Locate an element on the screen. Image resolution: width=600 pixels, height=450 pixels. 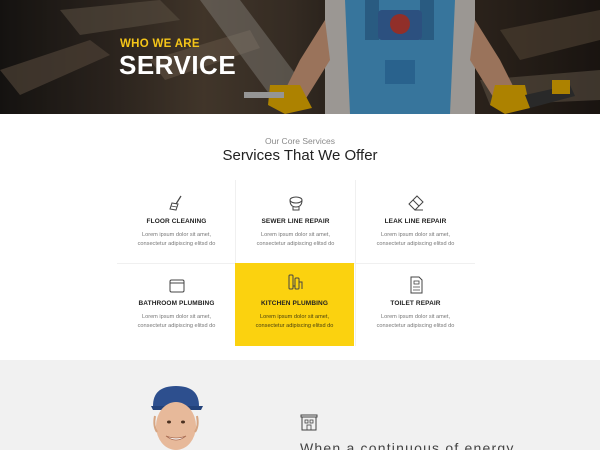
about-heading: When a continuous of energy is located at coordinates (407, 445).